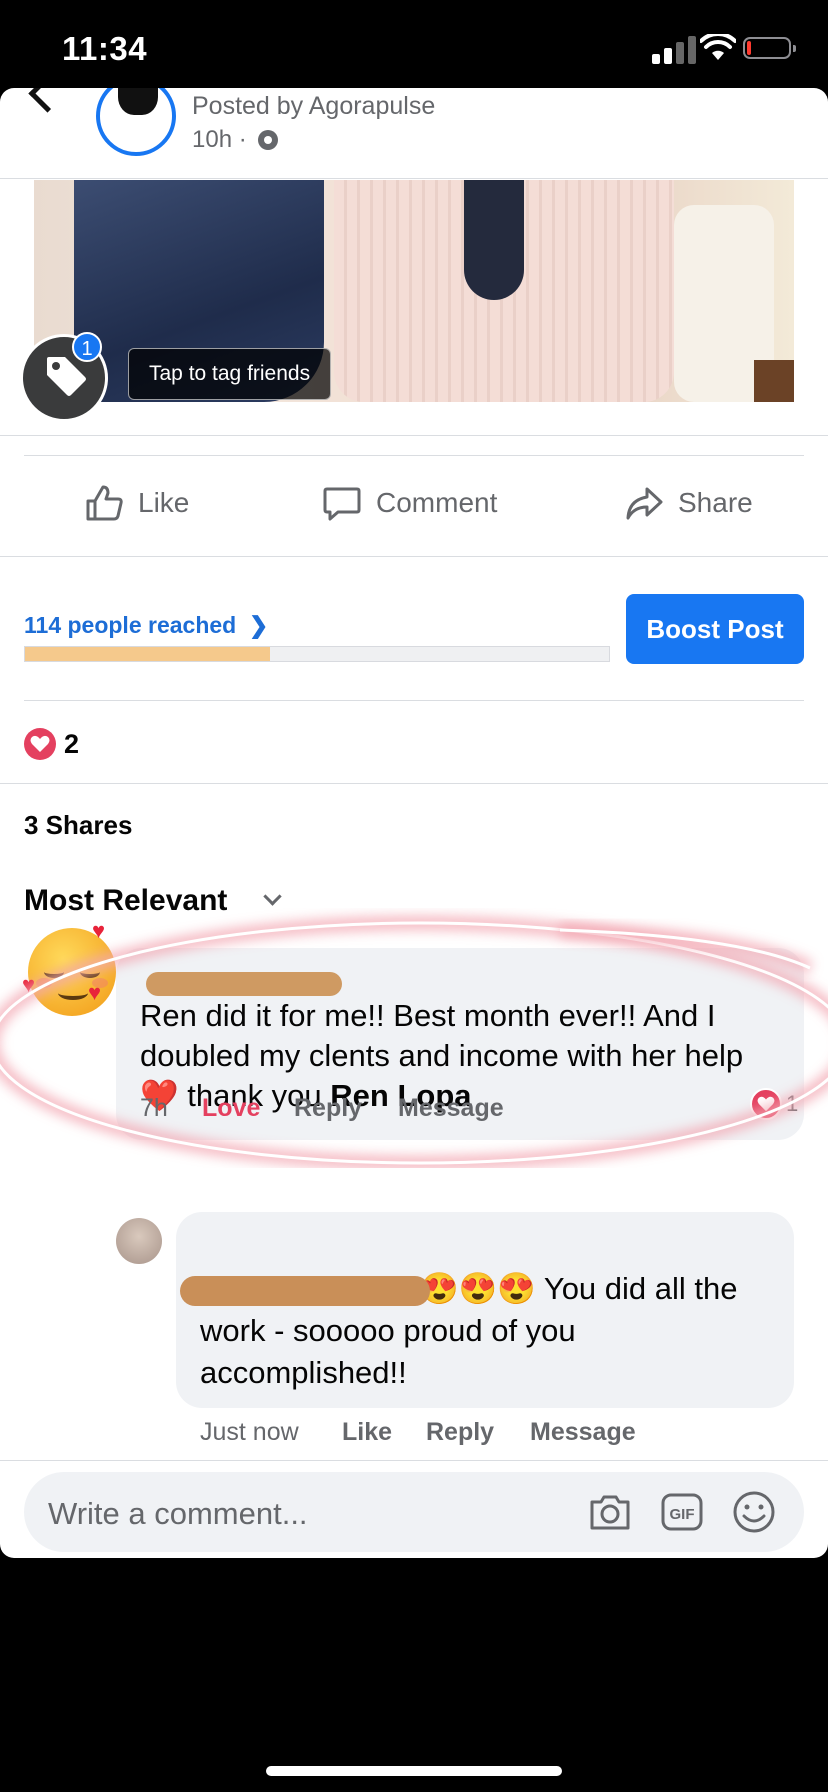 This screenshot has width=828, height=1792. Describe the element at coordinates (40, 744) in the screenshot. I see `love-reaction-icon` at that location.